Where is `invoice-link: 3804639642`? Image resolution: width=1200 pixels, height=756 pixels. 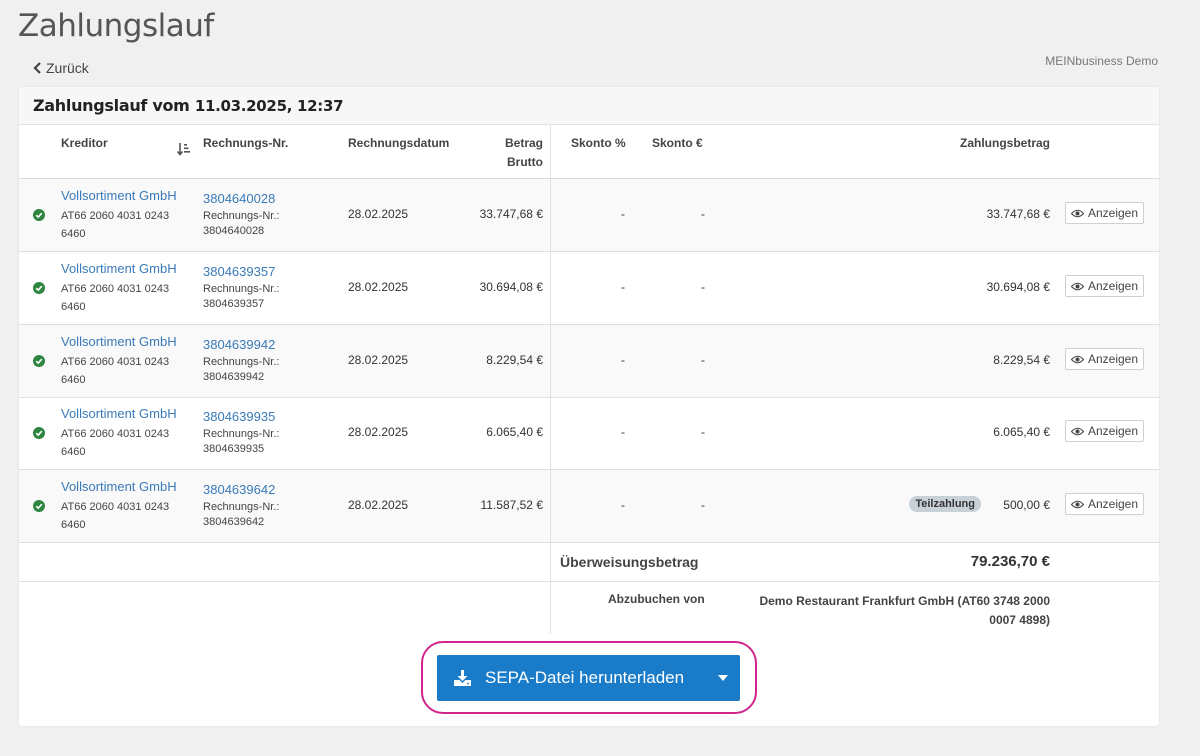 invoice-link: 3804639642 is located at coordinates (239, 489).